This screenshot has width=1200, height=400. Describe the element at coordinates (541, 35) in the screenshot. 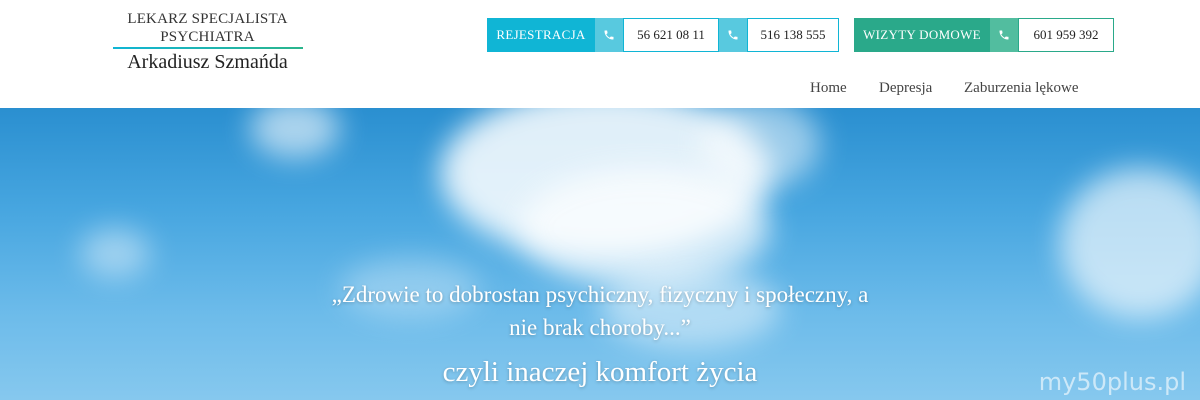

I see `registration-label: REJESTRACJA` at that location.